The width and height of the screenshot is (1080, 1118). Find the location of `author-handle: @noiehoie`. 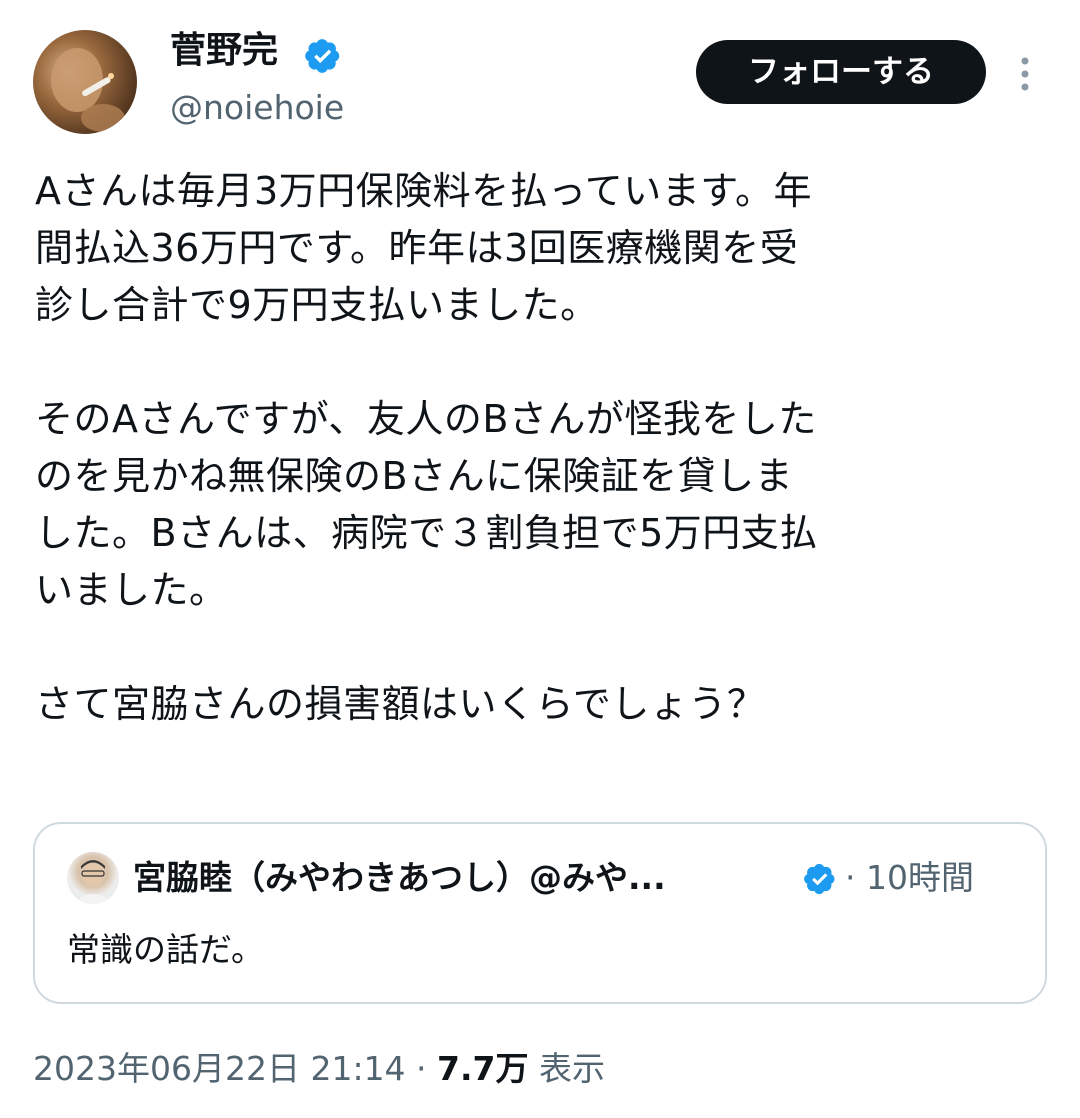

author-handle: @noiehoie is located at coordinates (257, 108).